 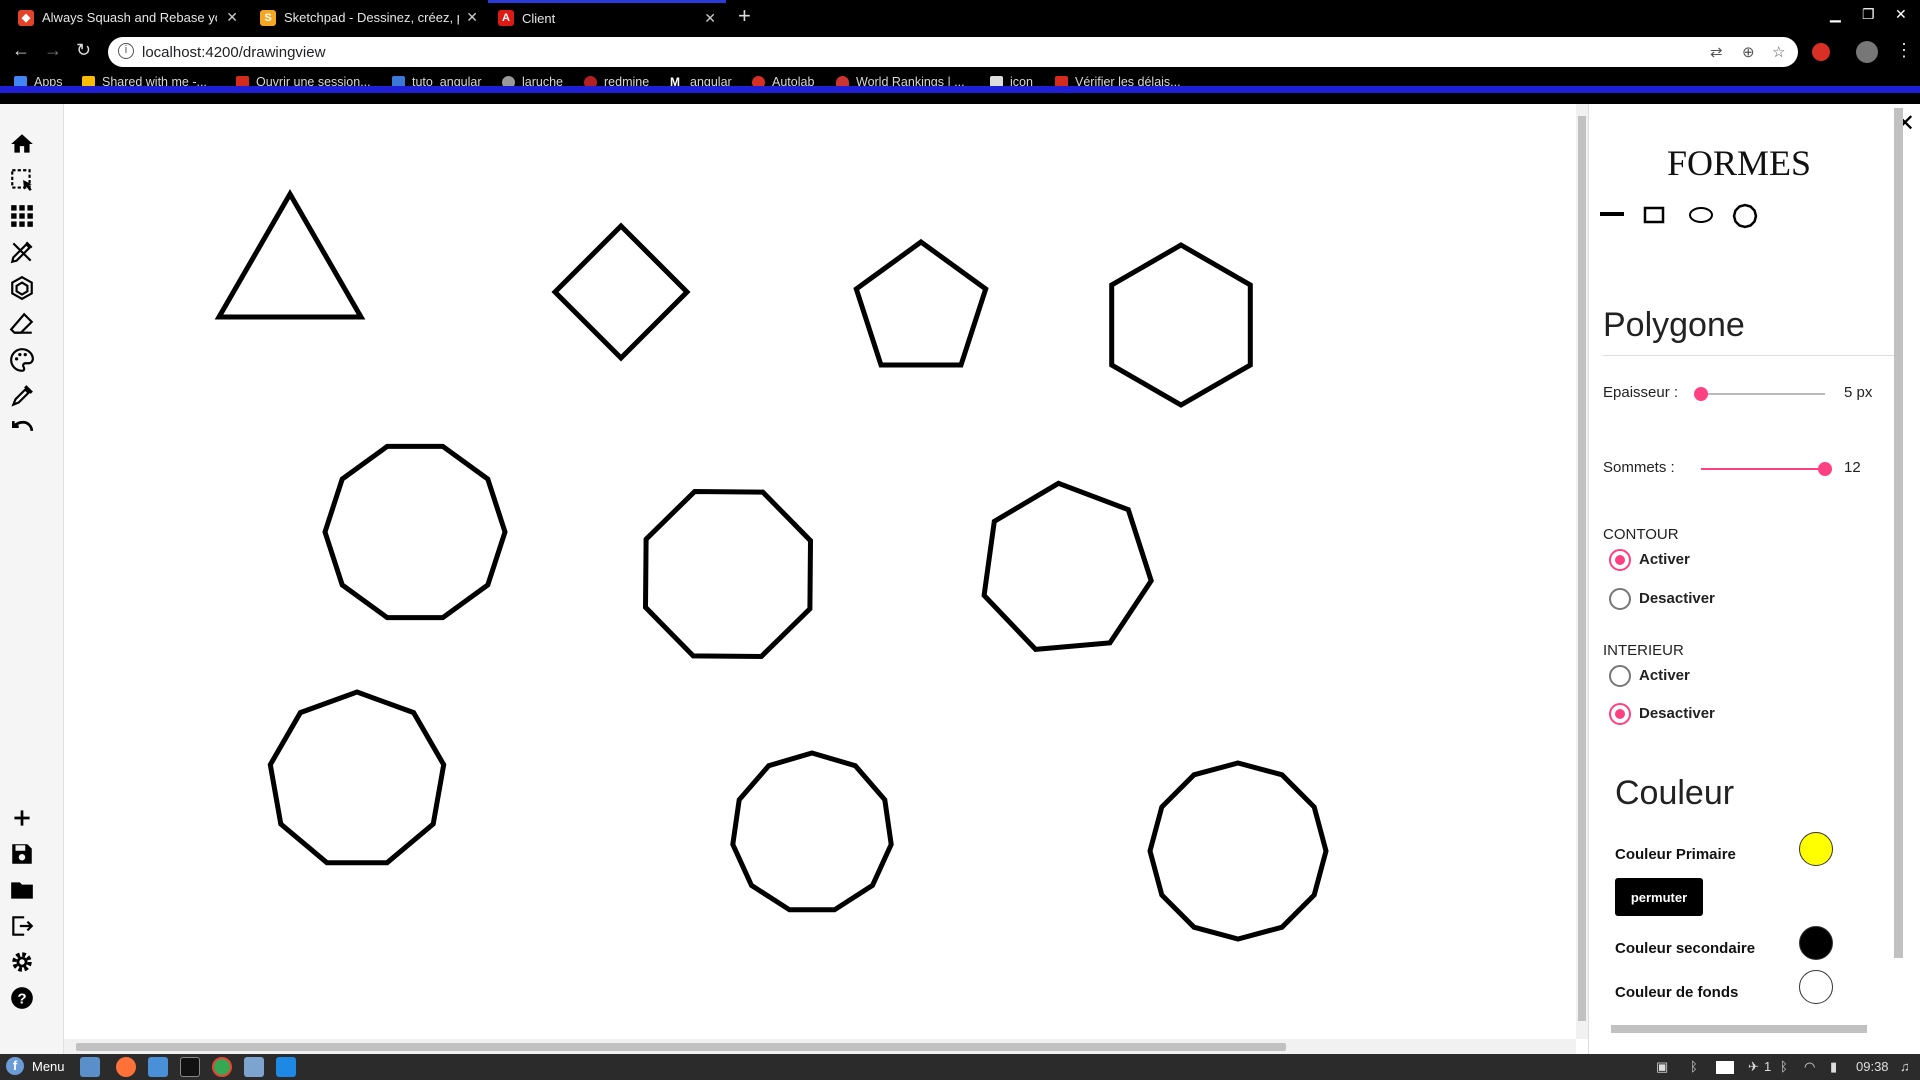 What do you see at coordinates (158, 1067) in the screenshot?
I see `mail-icon` at bounding box center [158, 1067].